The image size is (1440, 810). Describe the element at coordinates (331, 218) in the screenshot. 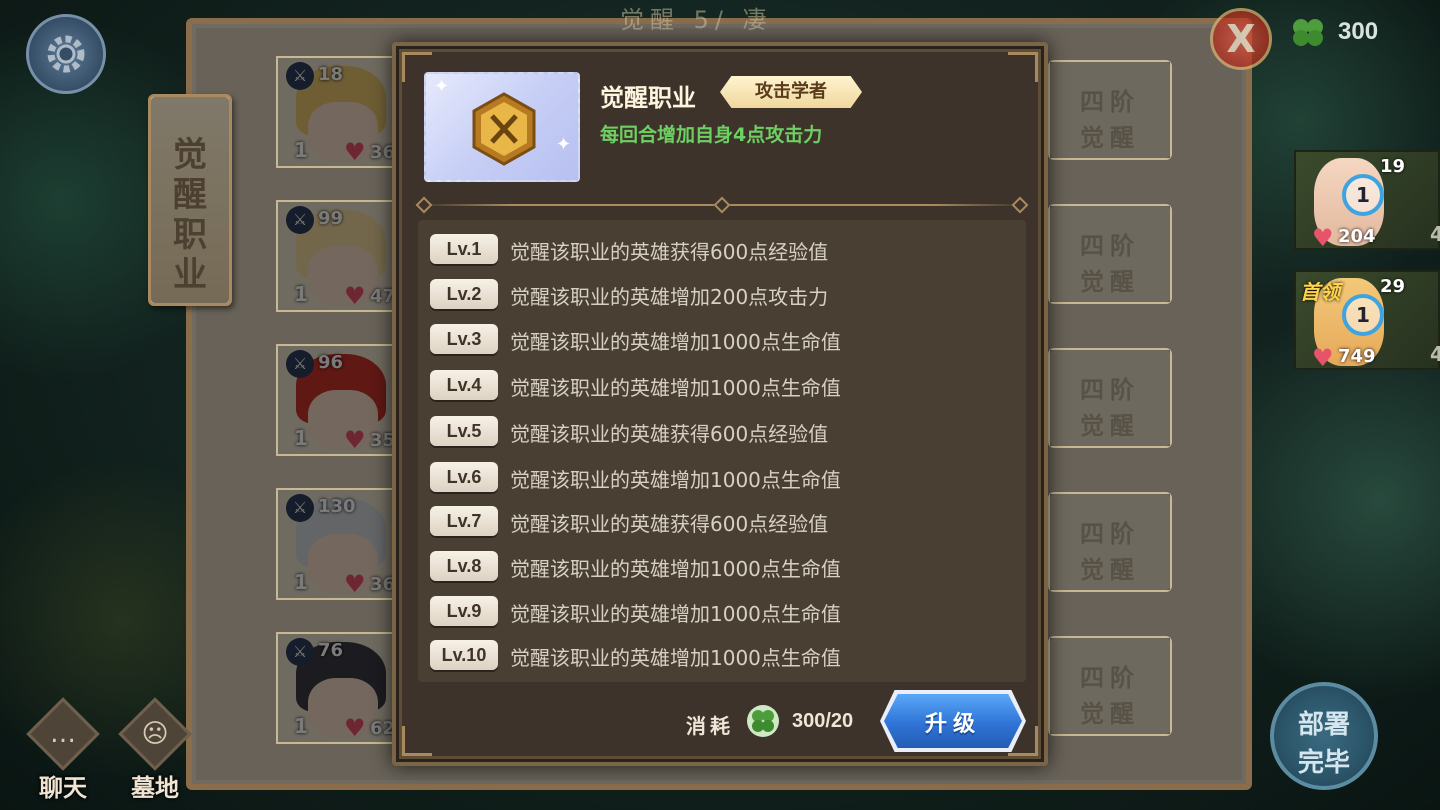

I see `hero-level: 99` at that location.